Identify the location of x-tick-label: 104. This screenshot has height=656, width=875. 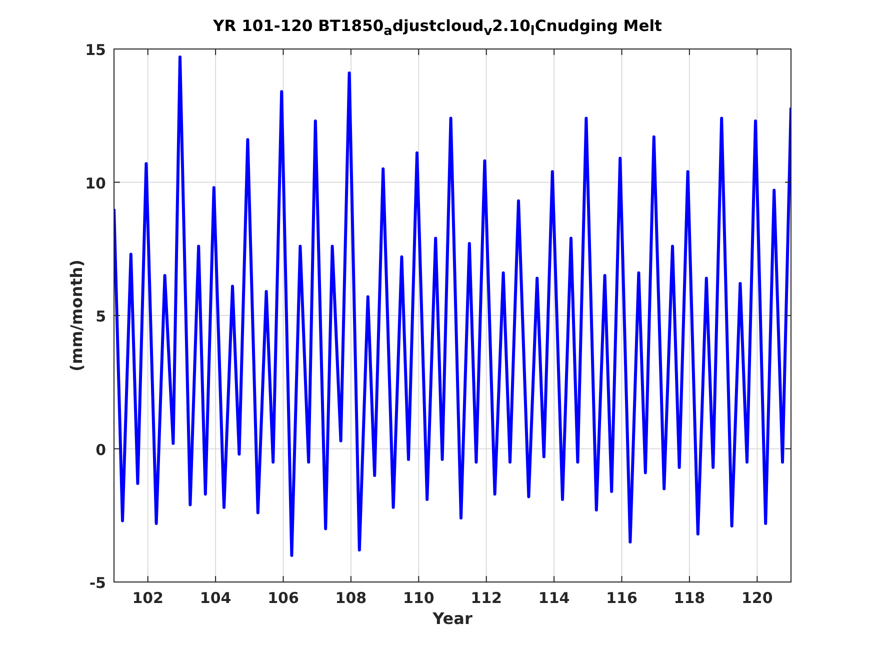
(216, 598).